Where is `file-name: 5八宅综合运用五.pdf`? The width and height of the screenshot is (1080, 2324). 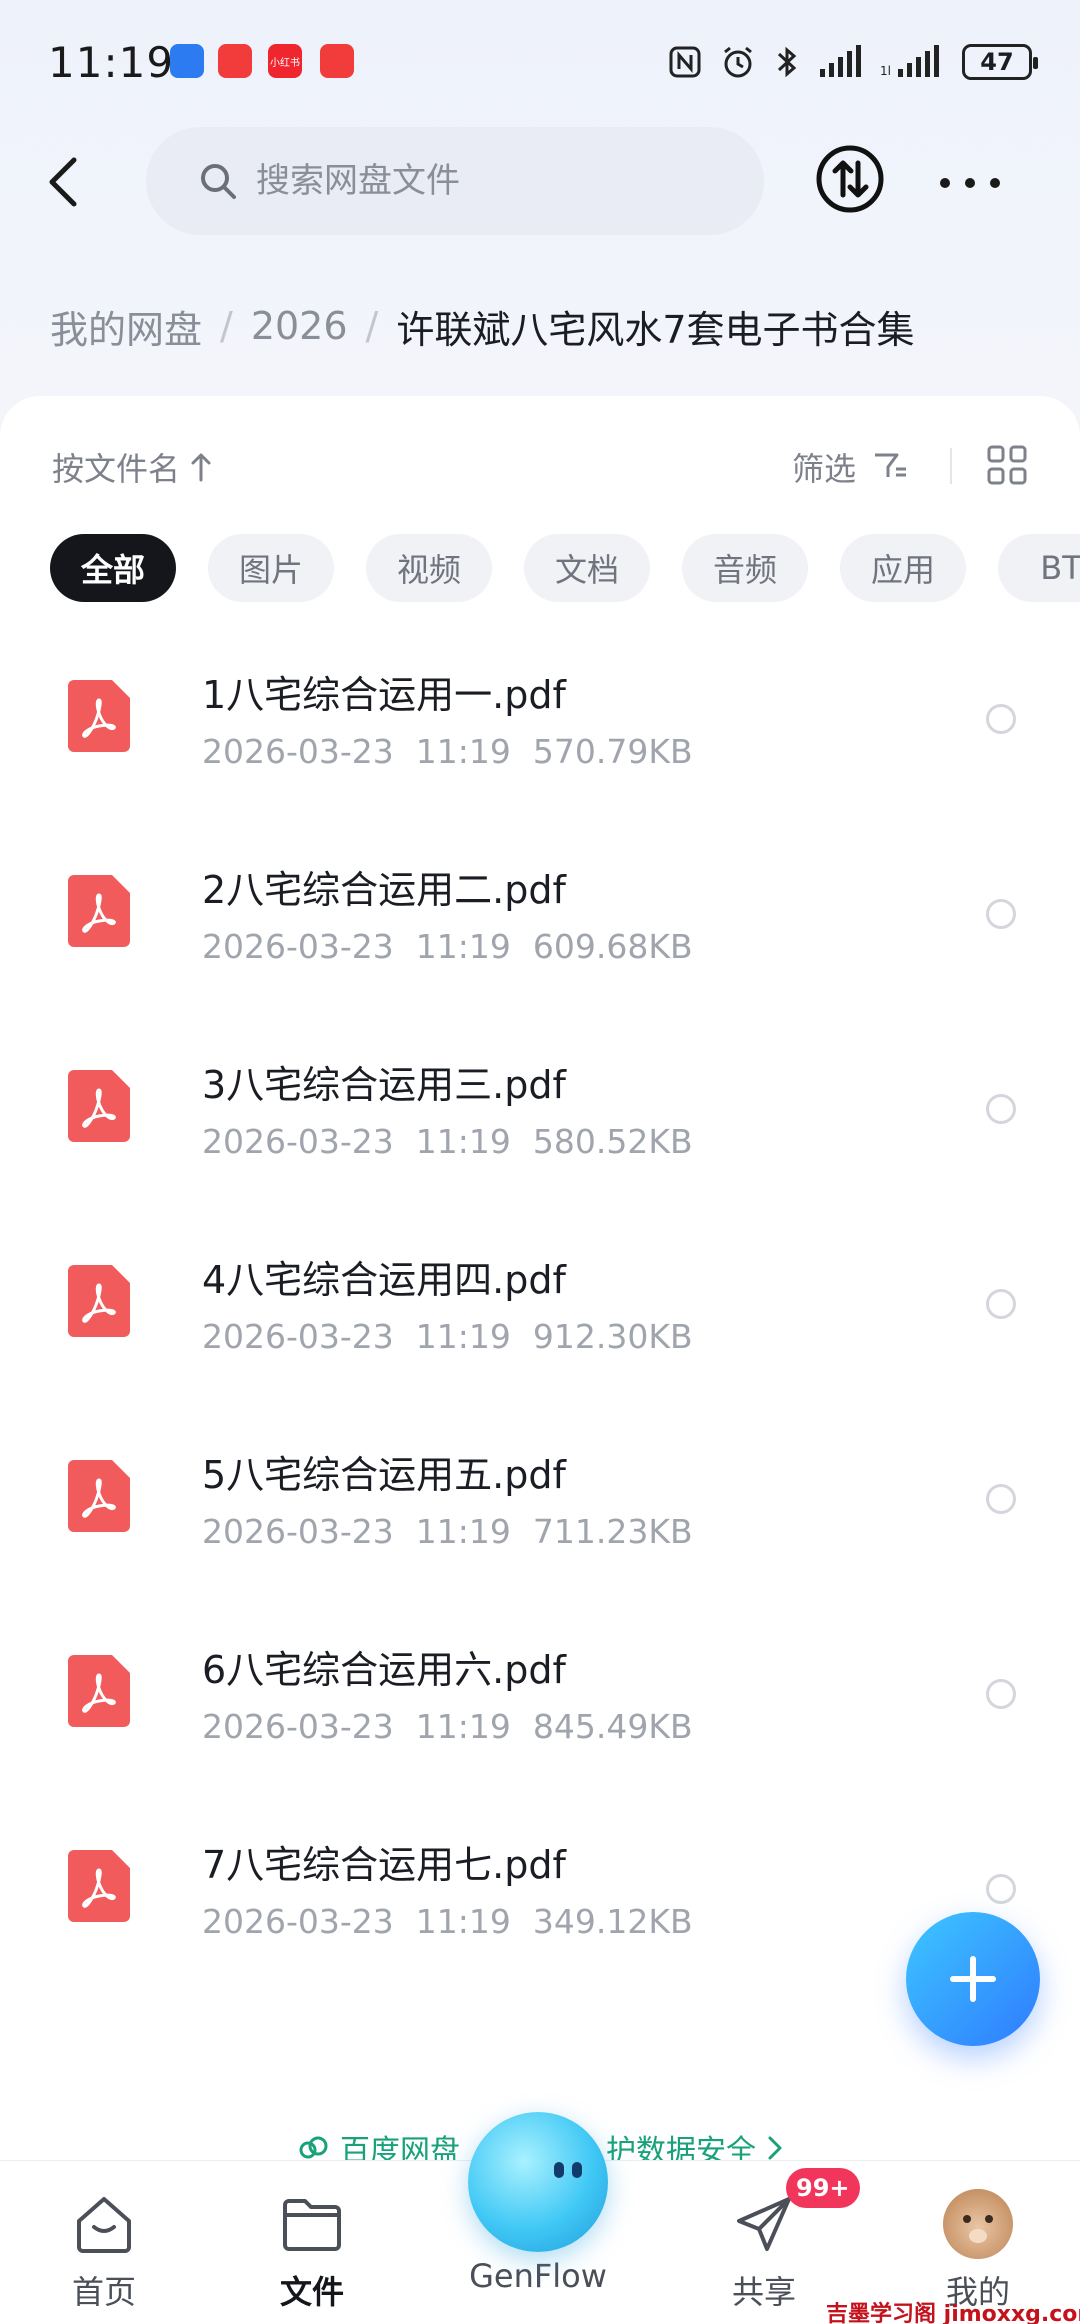 file-name: 5八宅综合运用五.pdf is located at coordinates (384, 1475).